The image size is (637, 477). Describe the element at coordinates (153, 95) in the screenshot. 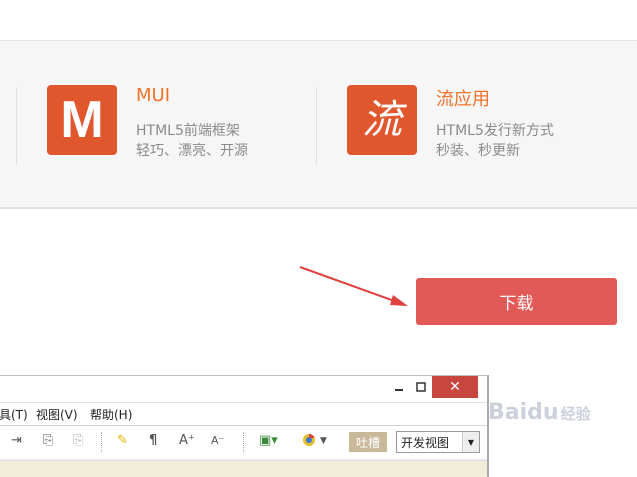

I see `feature-title-mui: MUI` at that location.